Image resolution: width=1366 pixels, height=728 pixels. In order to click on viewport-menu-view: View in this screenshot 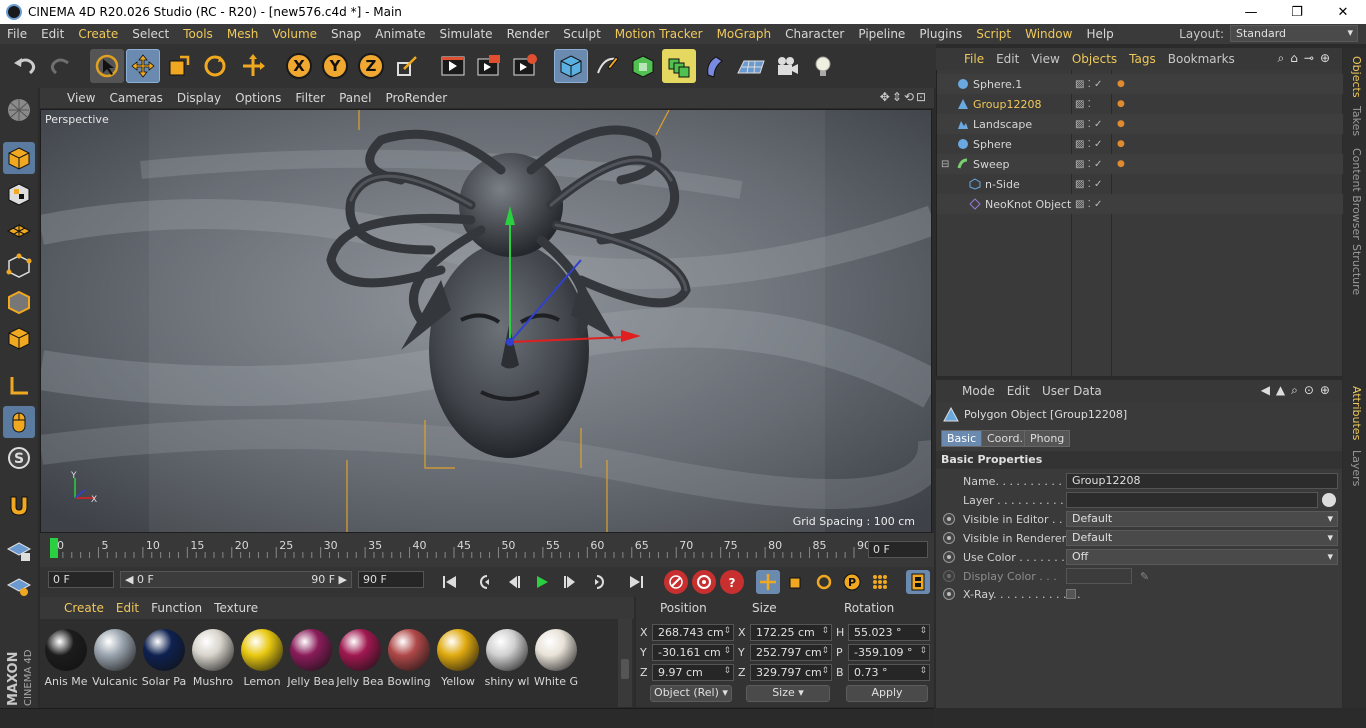, I will do `click(81, 98)`.